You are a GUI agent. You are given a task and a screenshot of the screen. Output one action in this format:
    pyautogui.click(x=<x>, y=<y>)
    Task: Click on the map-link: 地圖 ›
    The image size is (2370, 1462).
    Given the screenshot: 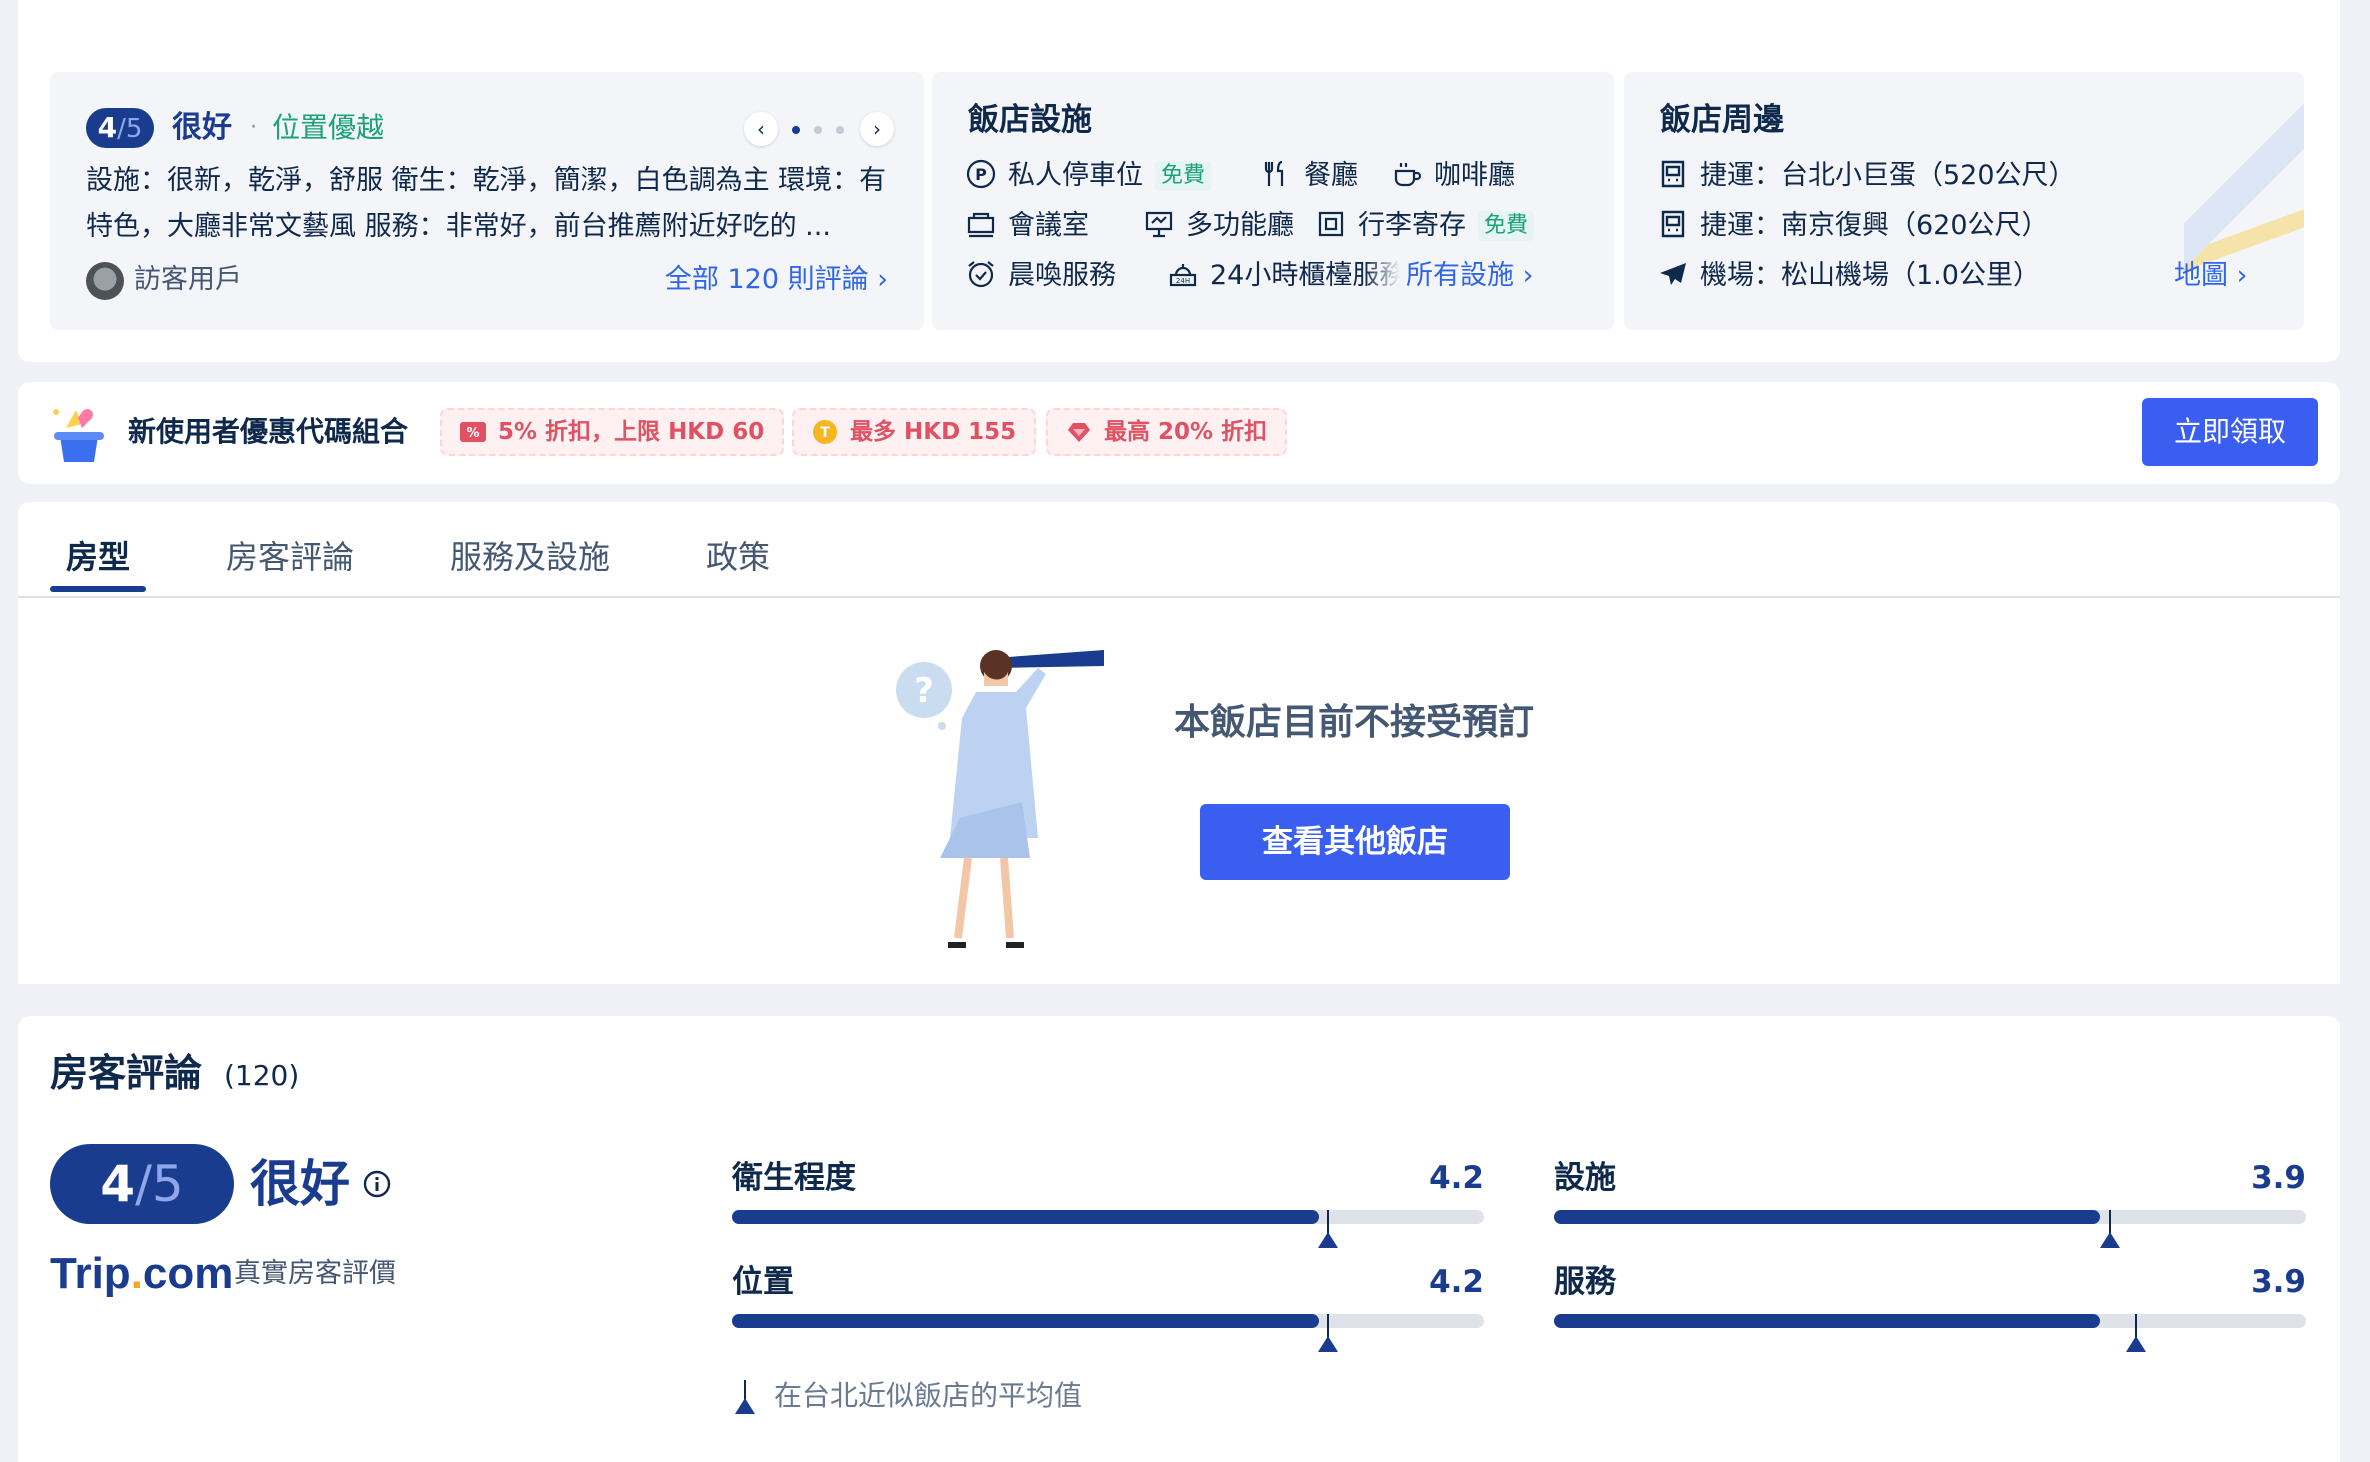 What is the action you would take?
    pyautogui.click(x=2210, y=276)
    